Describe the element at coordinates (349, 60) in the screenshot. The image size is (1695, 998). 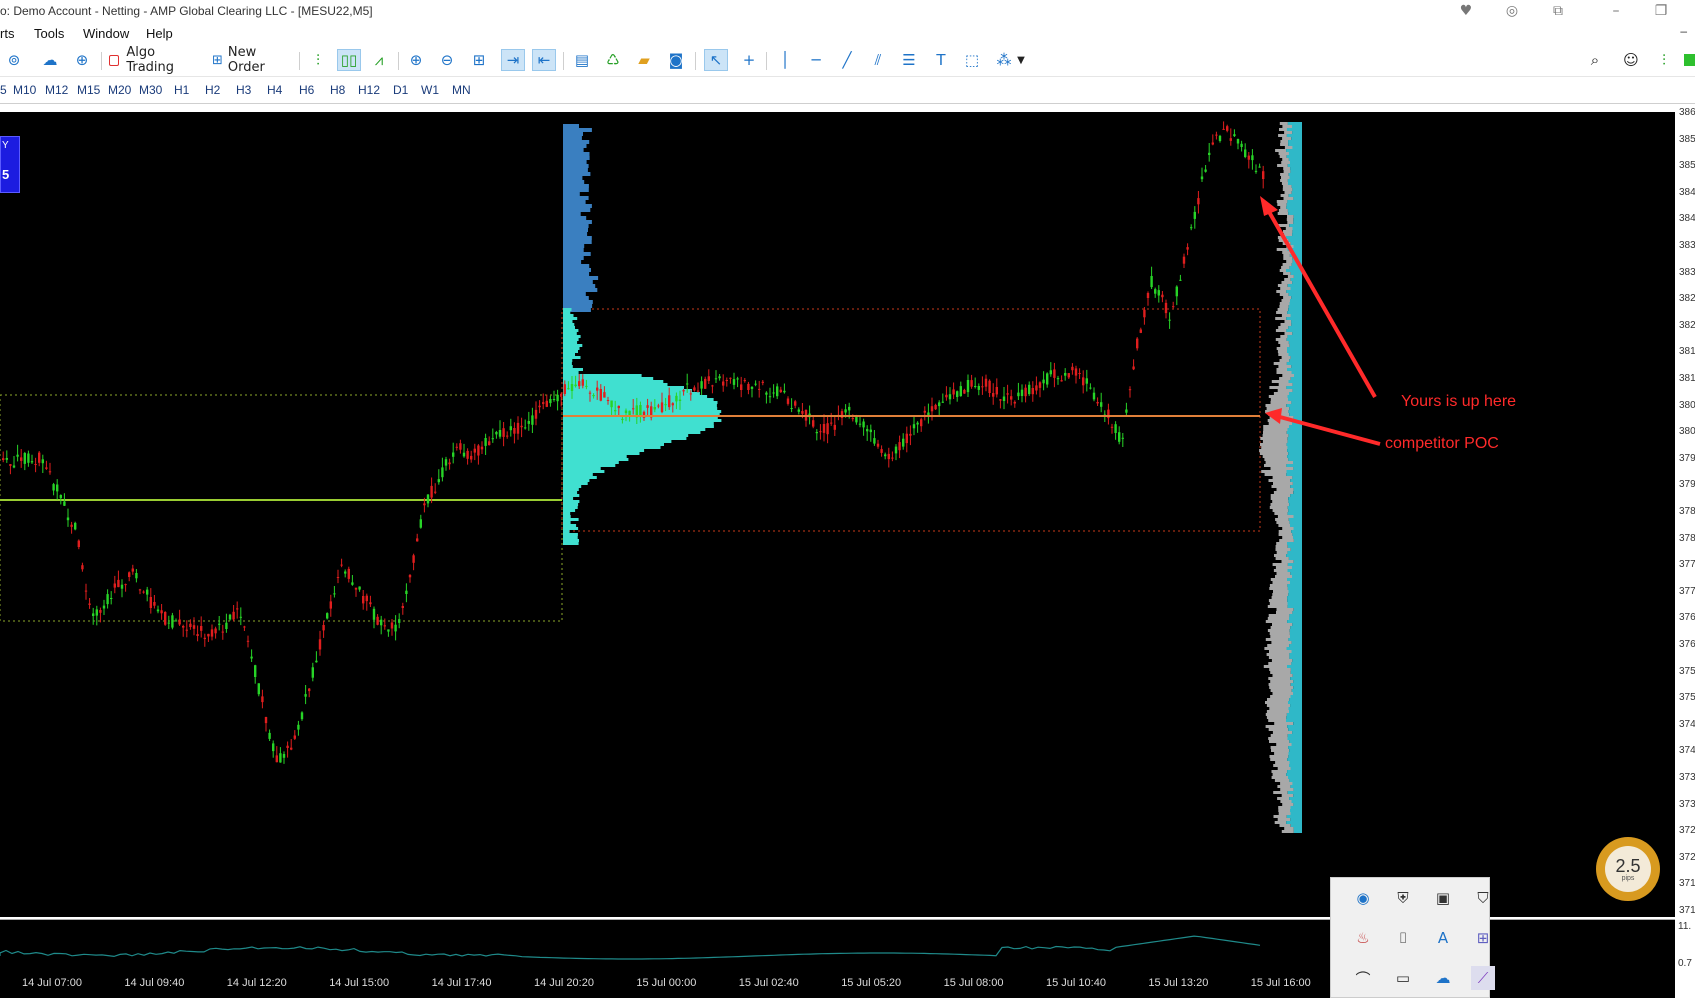
I see `candlestick-chart-icon: ▯▯` at that location.